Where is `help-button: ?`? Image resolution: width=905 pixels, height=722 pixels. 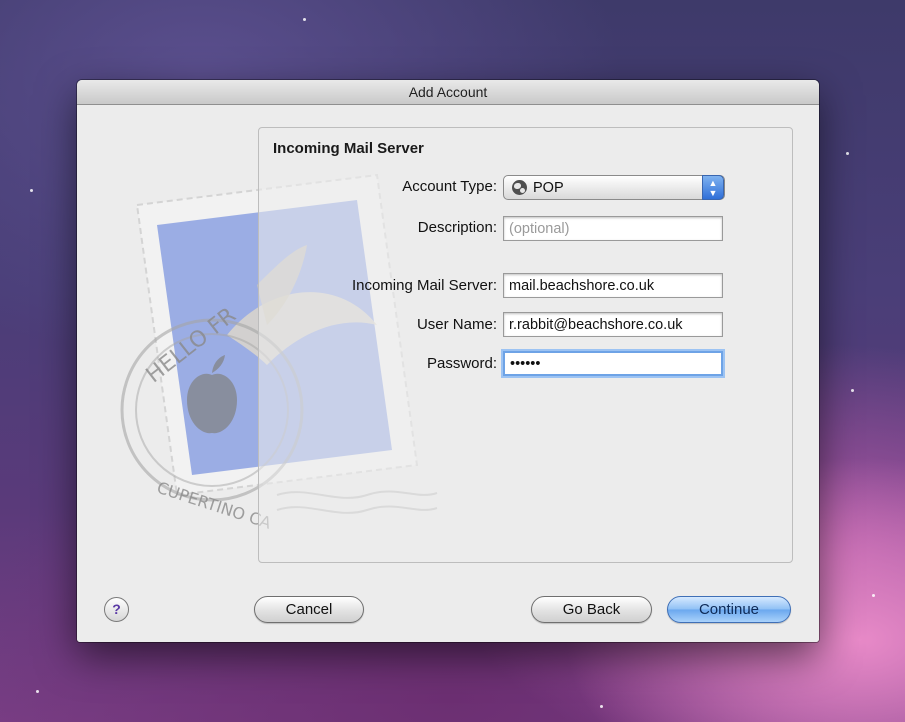 help-button: ? is located at coordinates (116, 609).